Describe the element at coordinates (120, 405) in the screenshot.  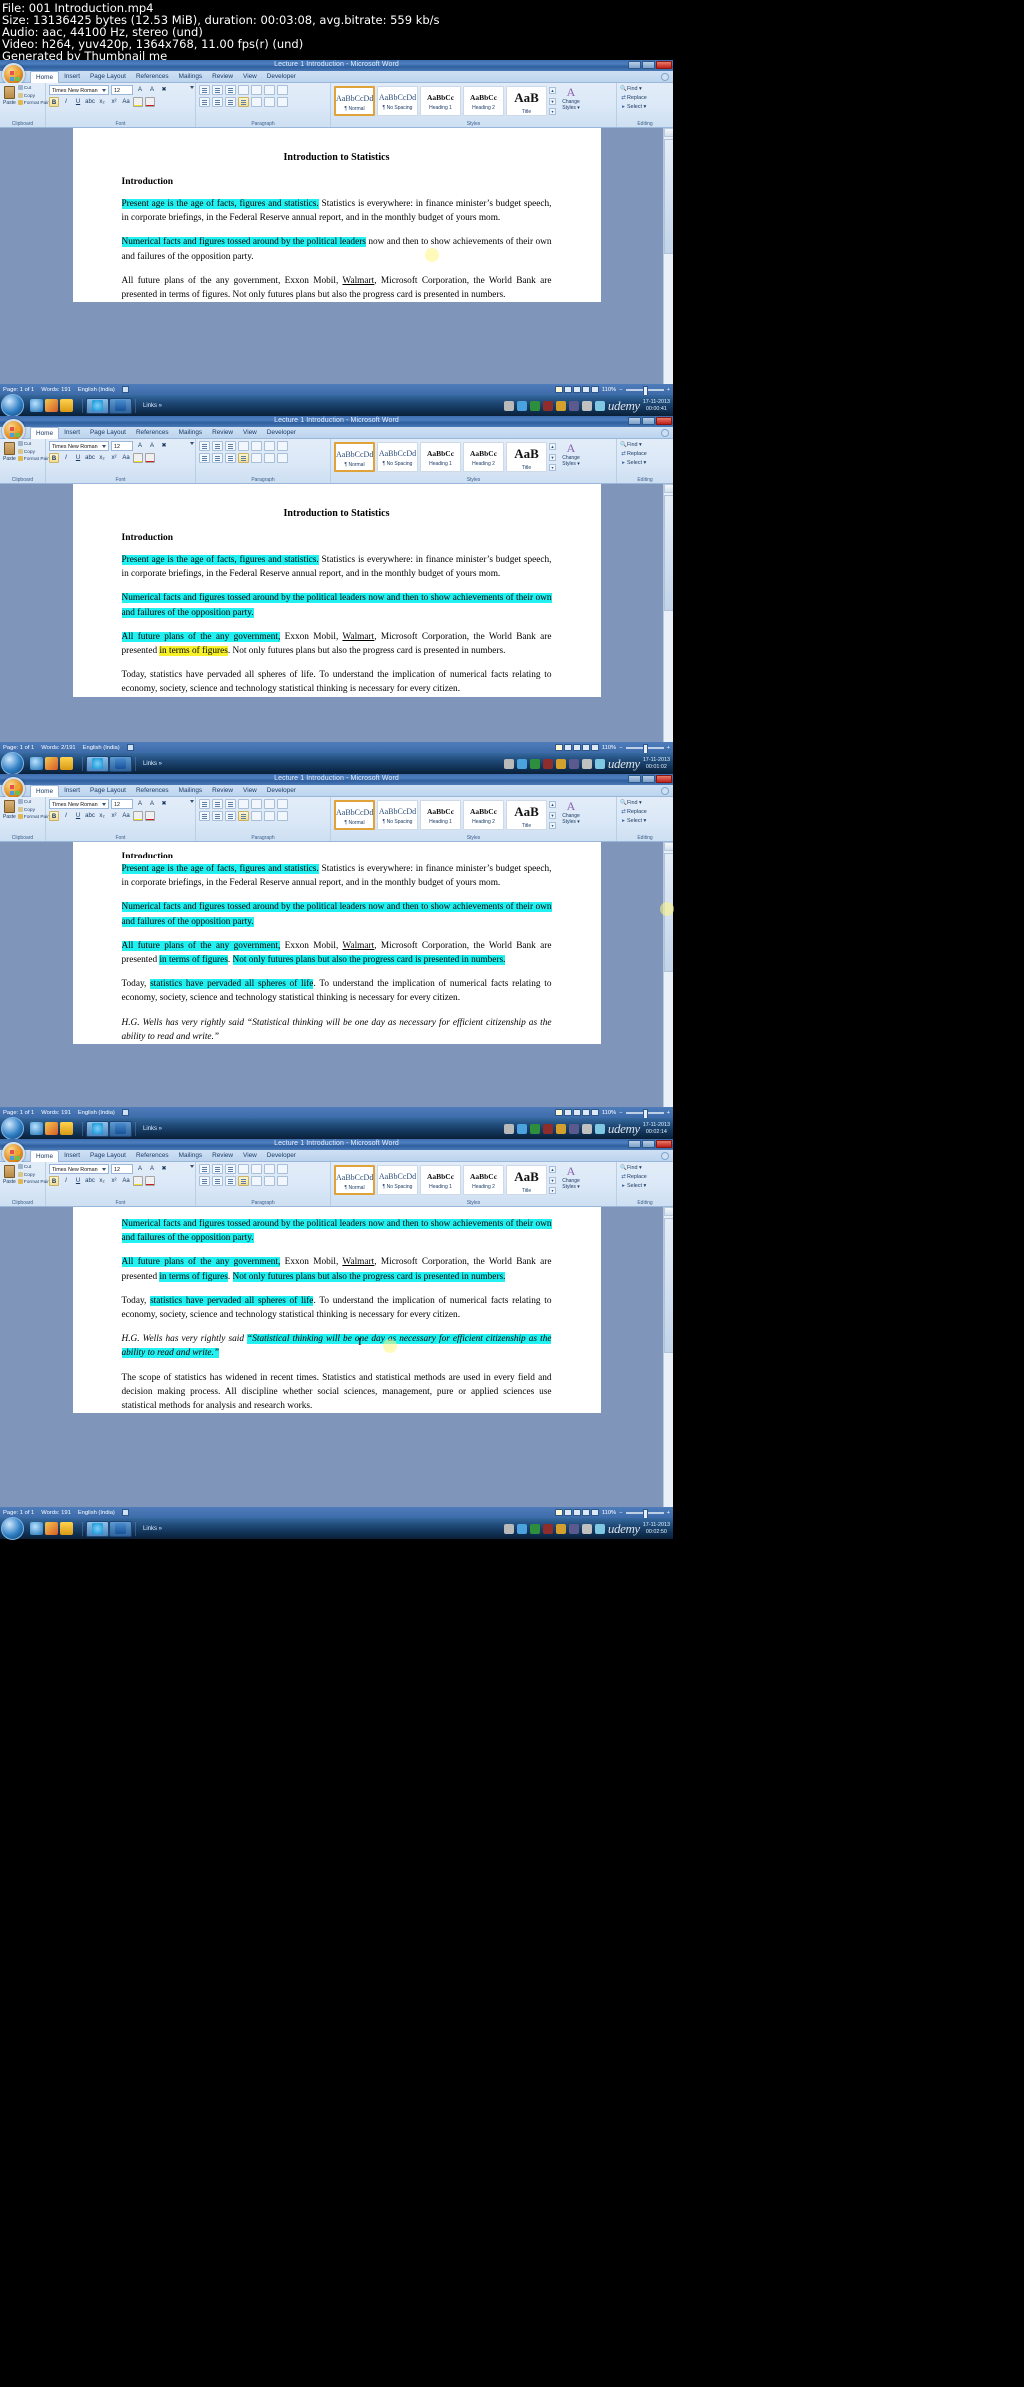
I see `taskbar-item-word` at that location.